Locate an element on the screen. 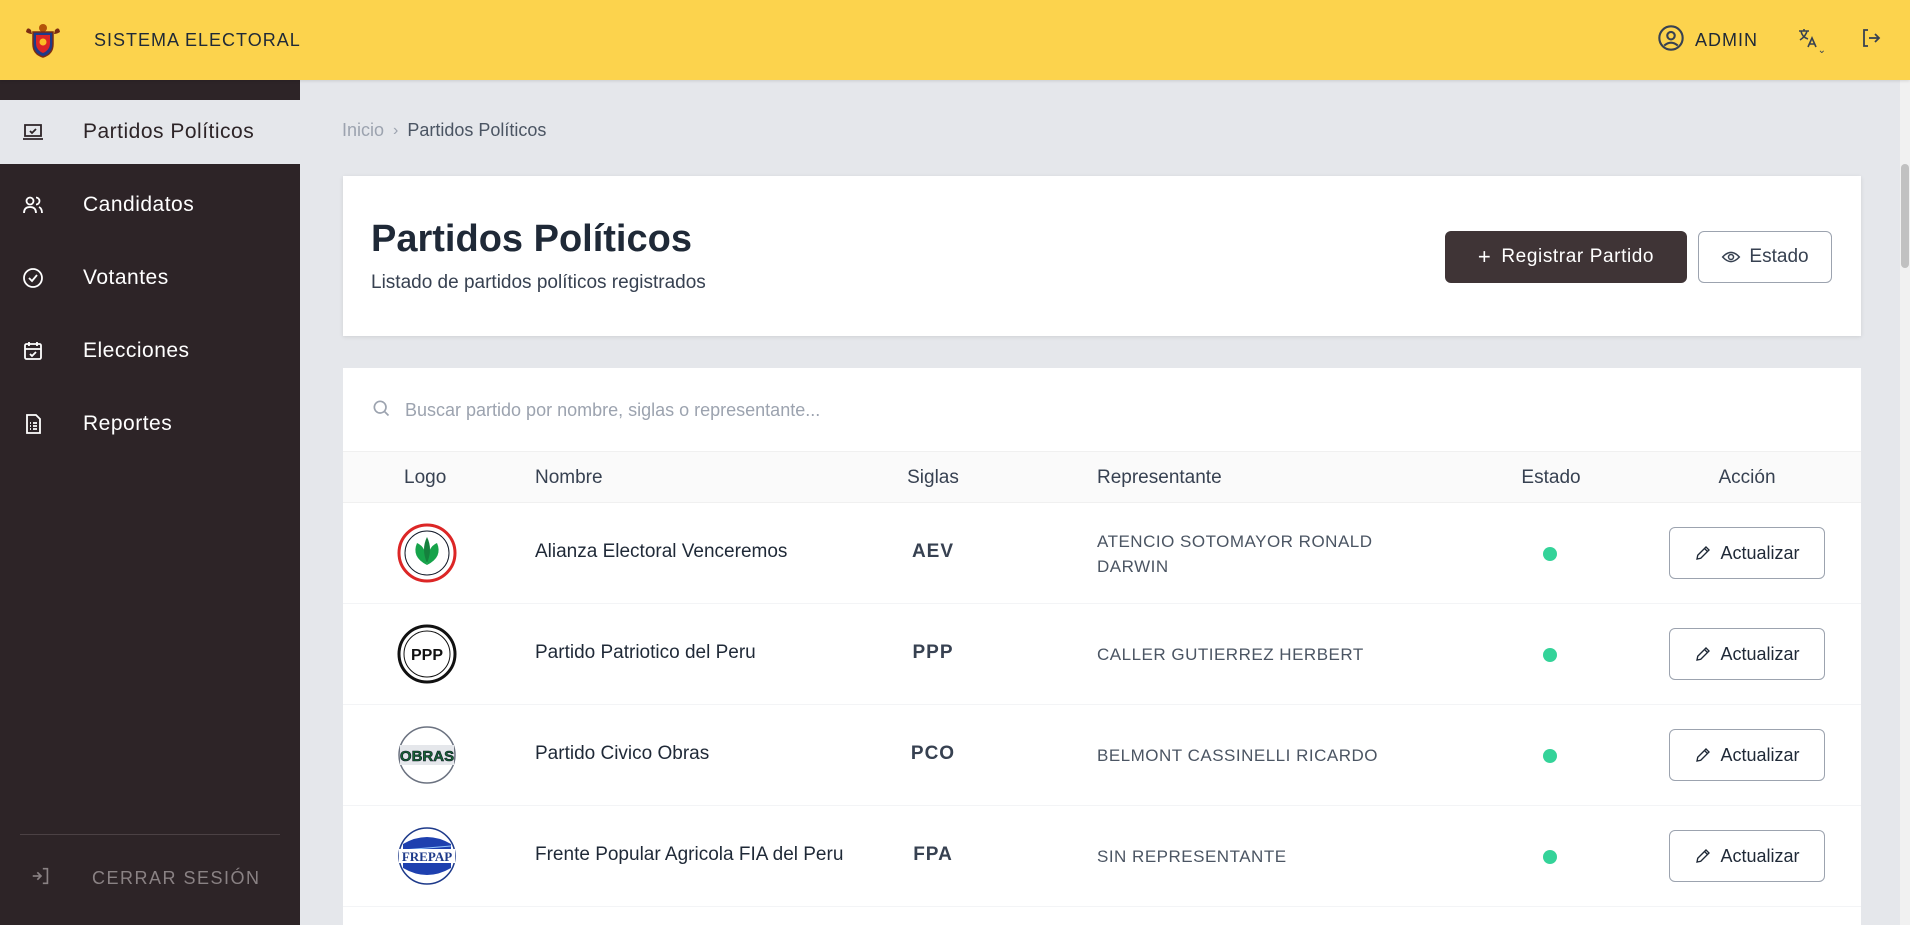  search-input is located at coordinates (1105, 410).